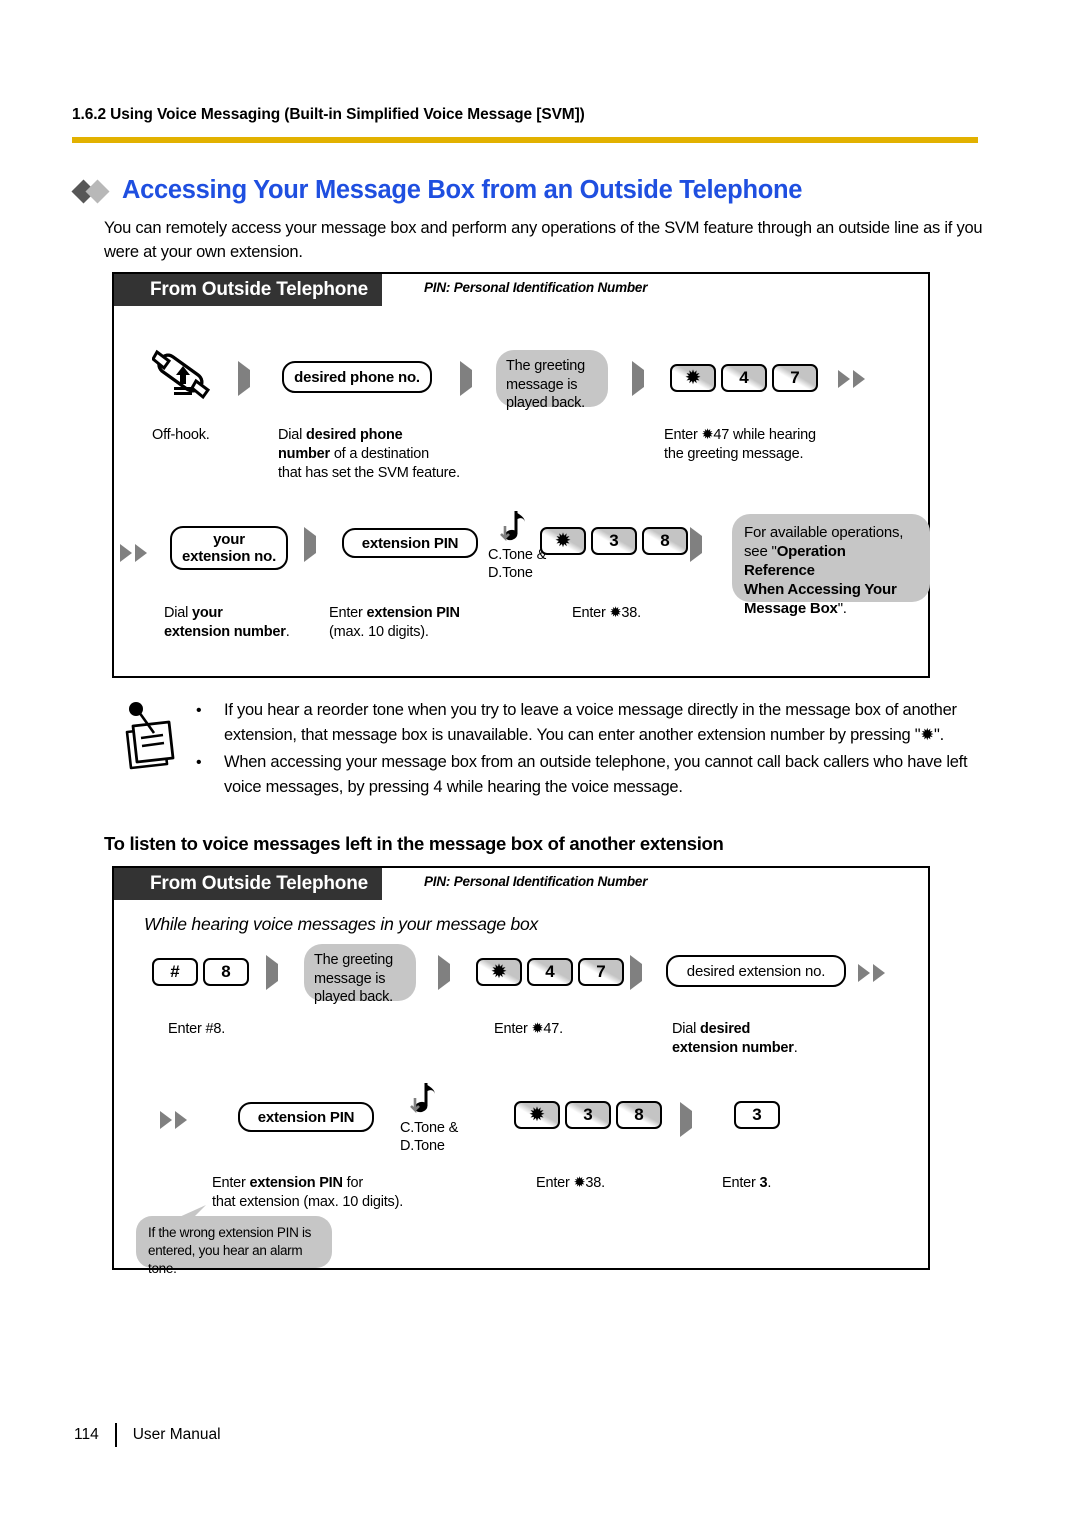  What do you see at coordinates (795, 1048) in the screenshot?
I see `dial-des-d: .` at bounding box center [795, 1048].